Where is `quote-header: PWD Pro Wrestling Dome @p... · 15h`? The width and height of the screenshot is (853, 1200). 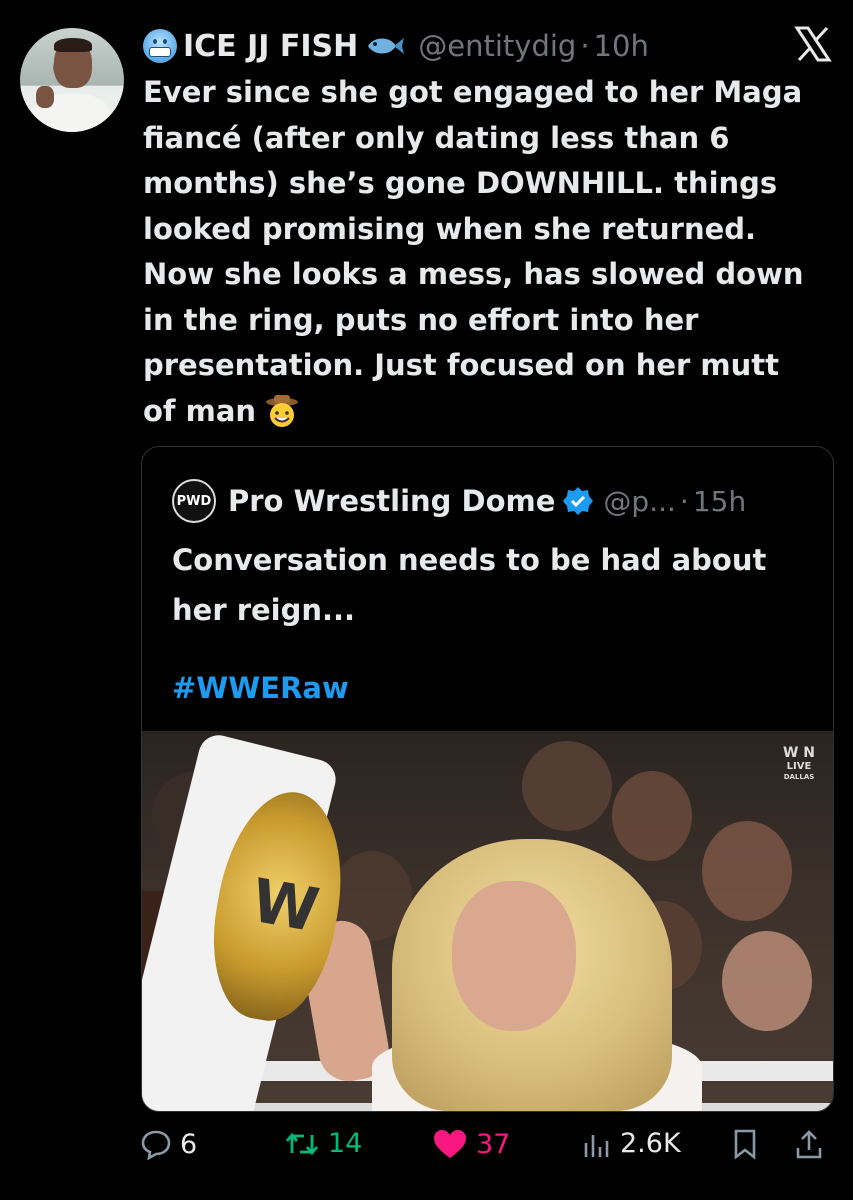 quote-header: PWD Pro Wrestling Dome @p... · 15h is located at coordinates (459, 501).